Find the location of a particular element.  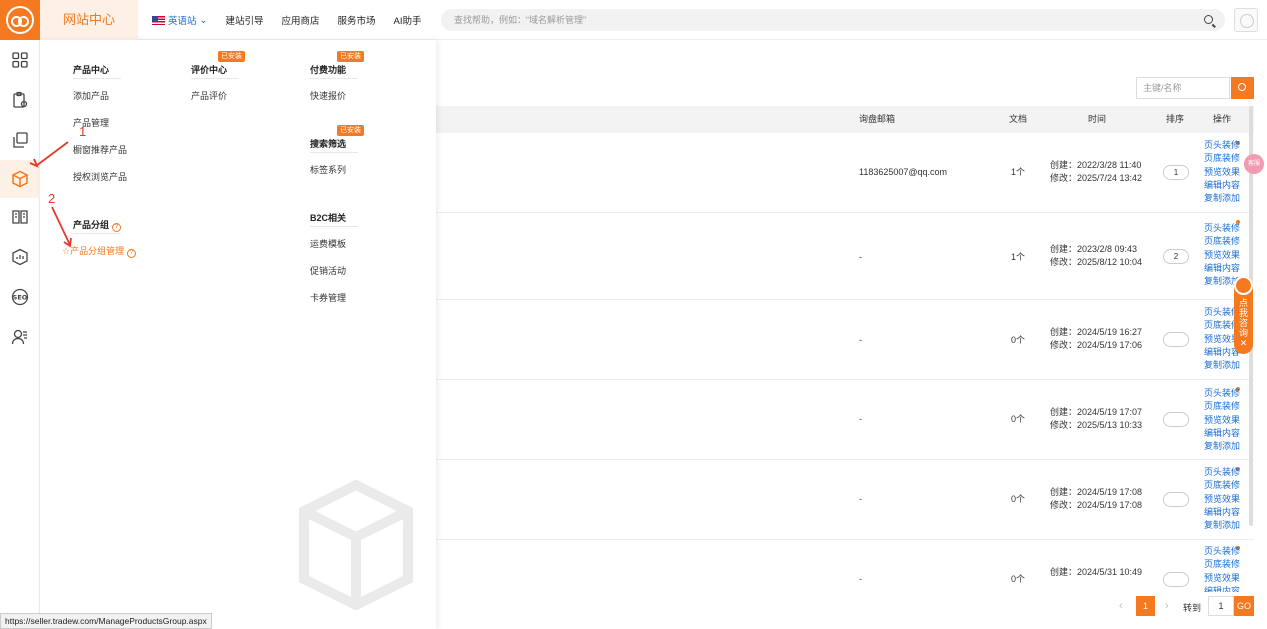

annotation-number-2: 2 is located at coordinates (52, 198).